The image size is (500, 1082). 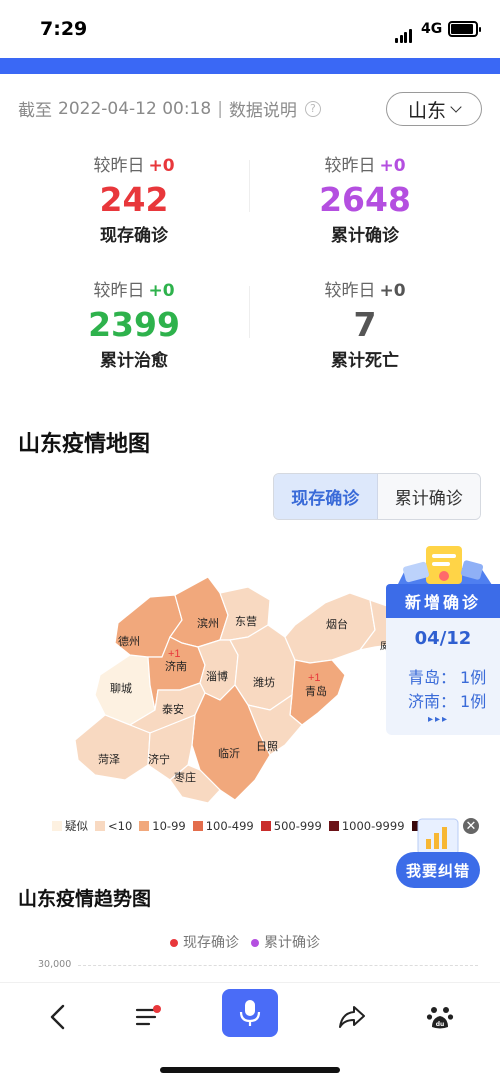 I want to click on new-cases-title: 新增确诊, so click(x=443, y=601).